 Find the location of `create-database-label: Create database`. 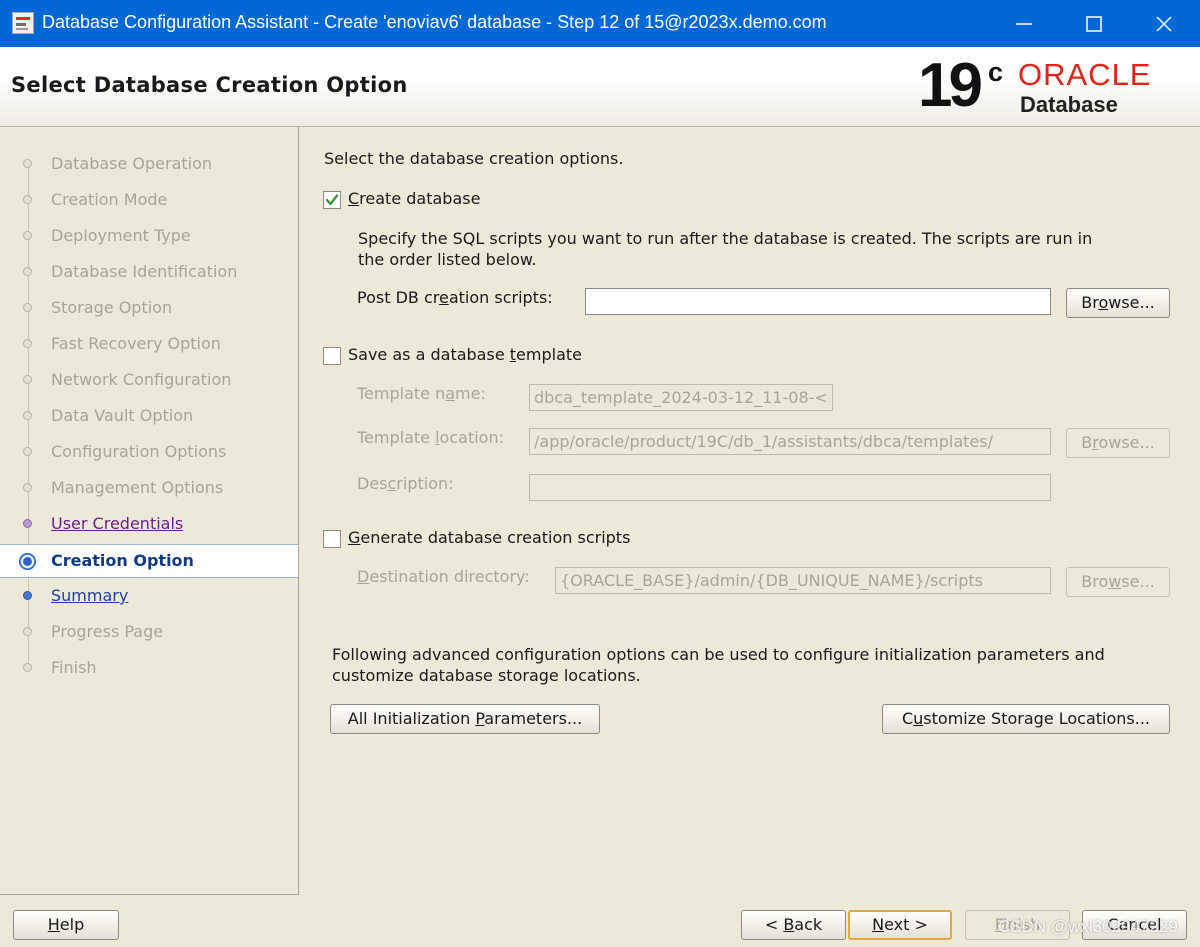

create-database-label: Create database is located at coordinates (414, 198).